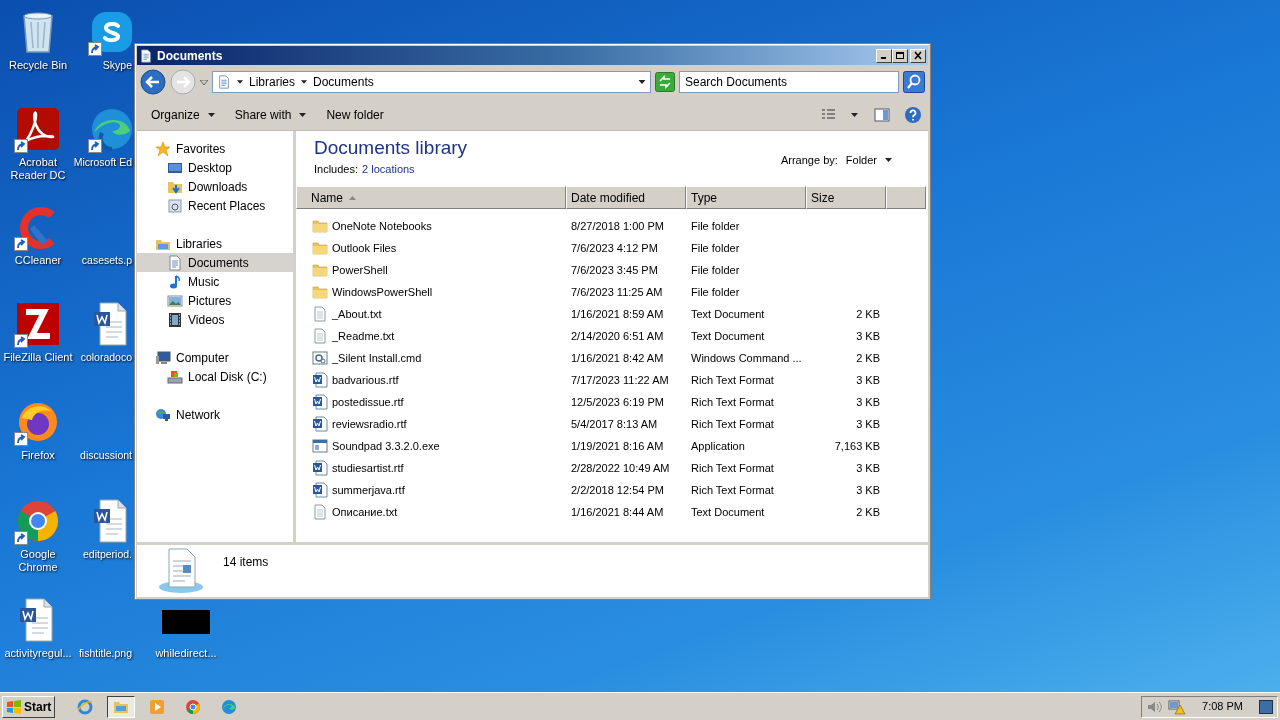  I want to click on file-name: _Readme.txt, so click(363, 336).